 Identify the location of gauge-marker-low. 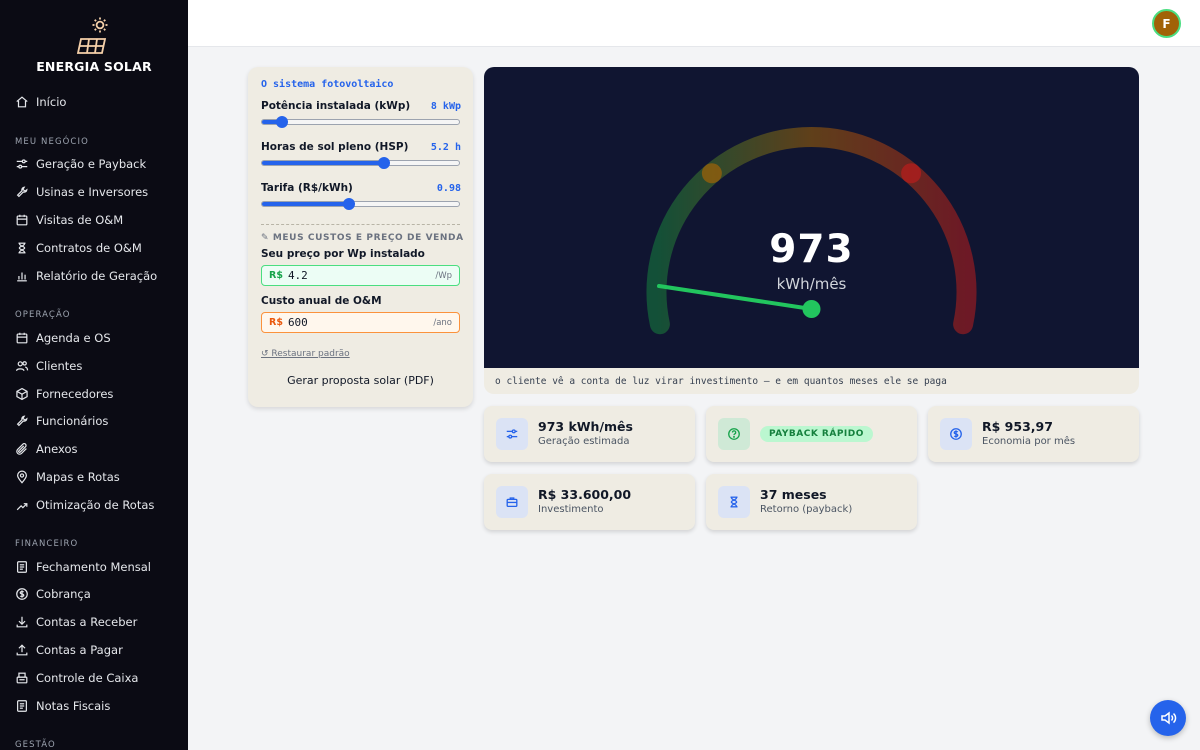
(711, 173).